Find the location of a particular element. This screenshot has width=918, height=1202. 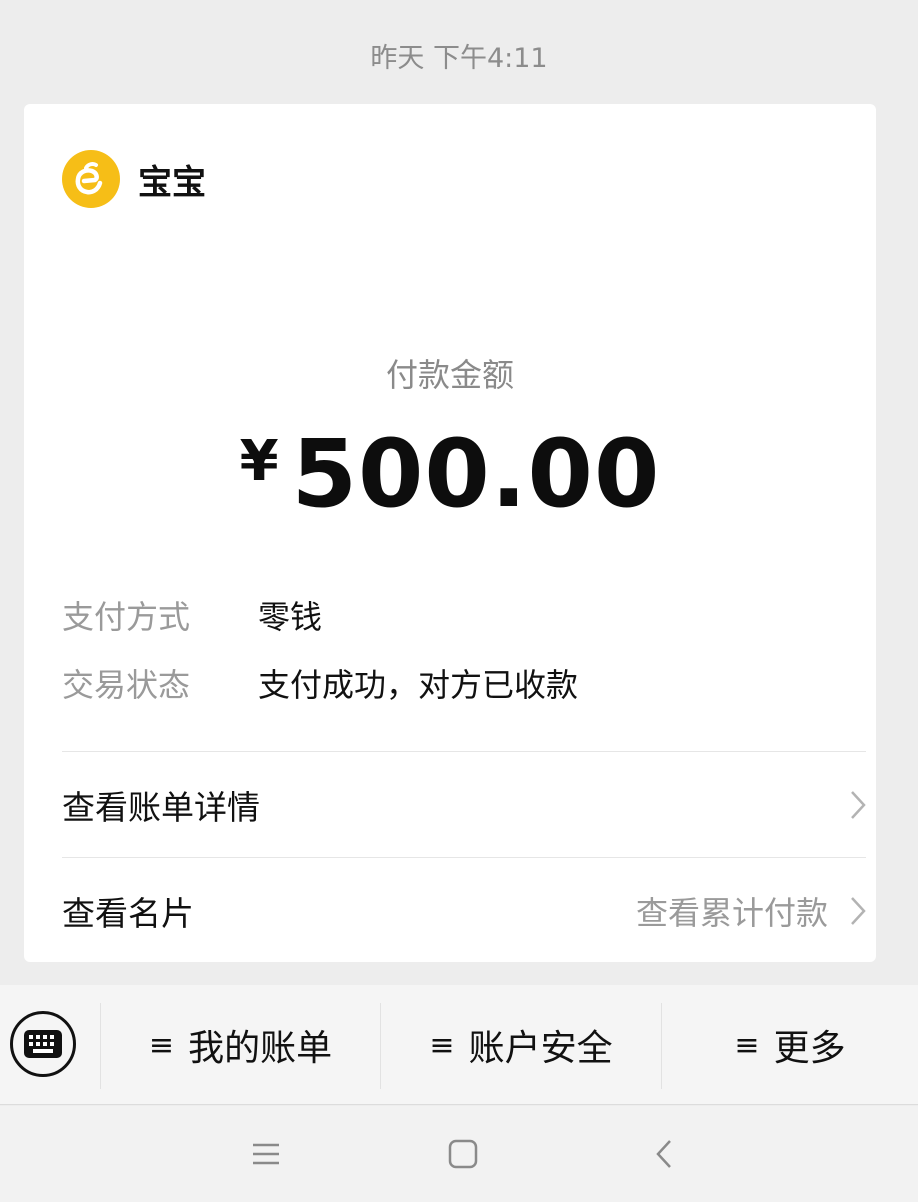

view-bill-details-row: 查看账单详情 is located at coordinates (464, 805).